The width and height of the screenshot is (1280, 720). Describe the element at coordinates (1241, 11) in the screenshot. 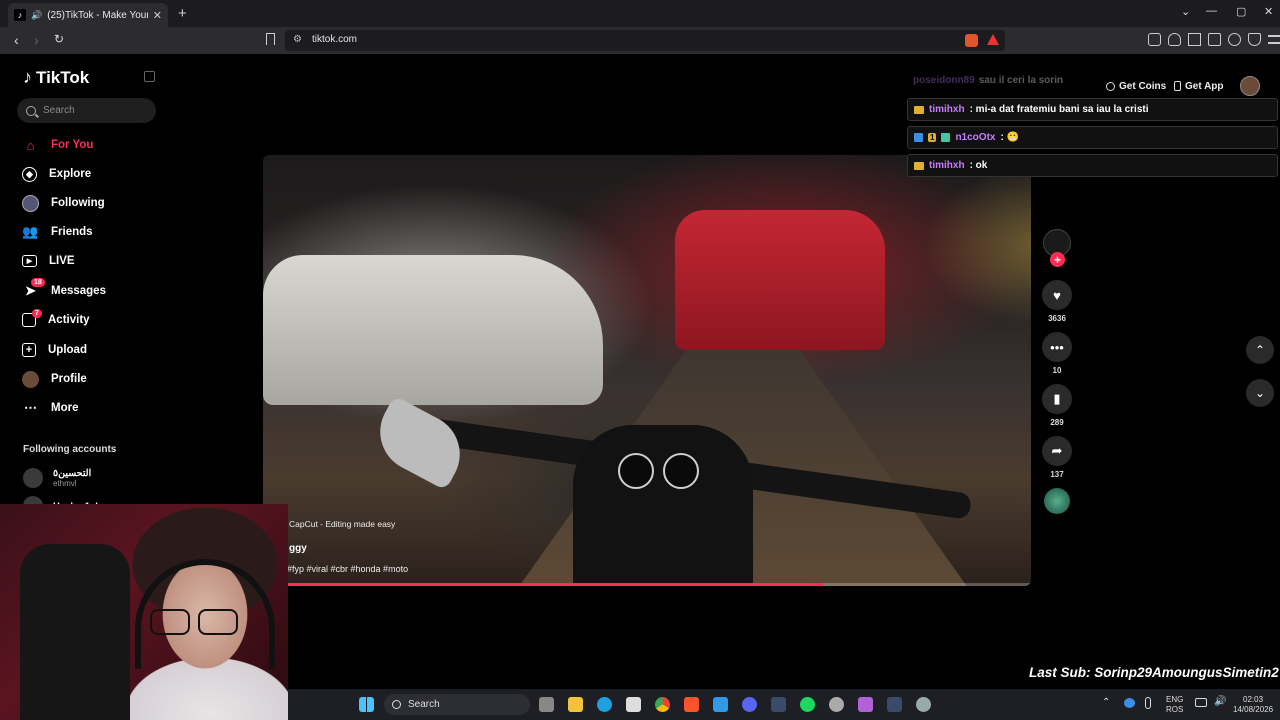

I see `maximize-button: ▢` at that location.